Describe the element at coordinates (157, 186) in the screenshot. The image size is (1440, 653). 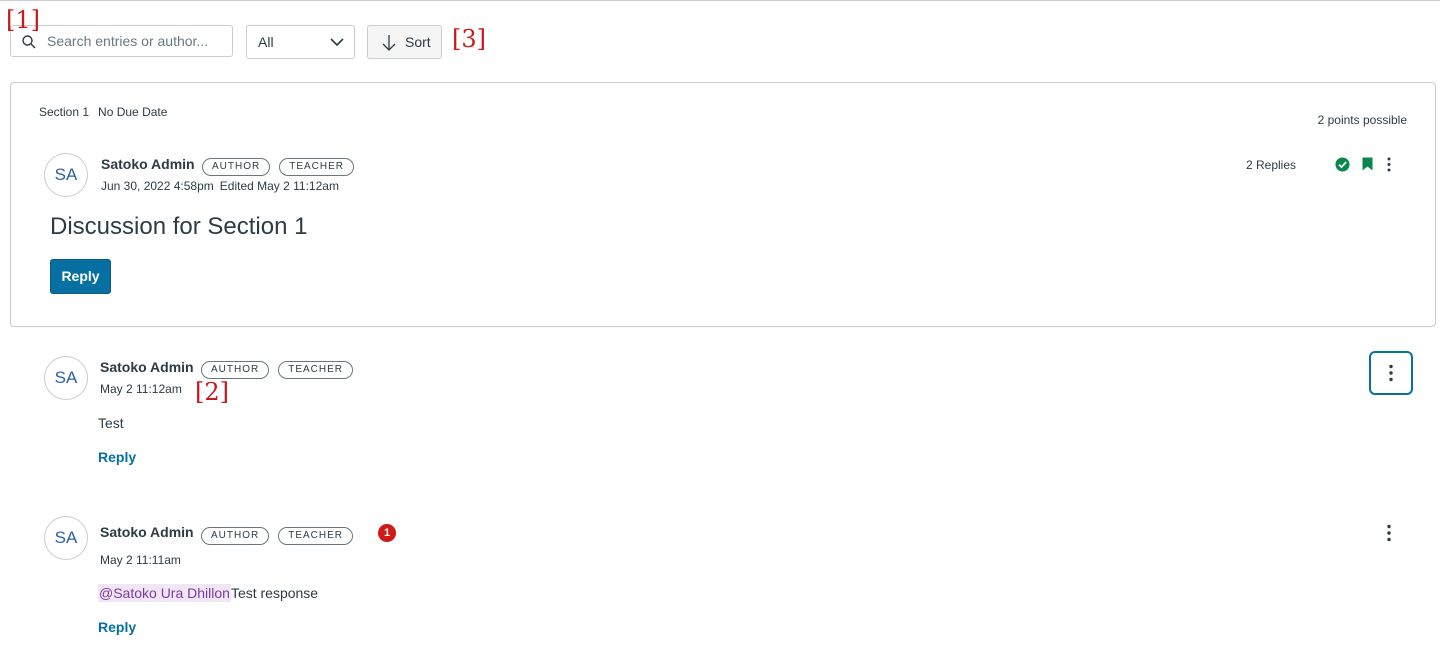
I see `posted-date: Jun 30, 2022 4:58pm` at that location.